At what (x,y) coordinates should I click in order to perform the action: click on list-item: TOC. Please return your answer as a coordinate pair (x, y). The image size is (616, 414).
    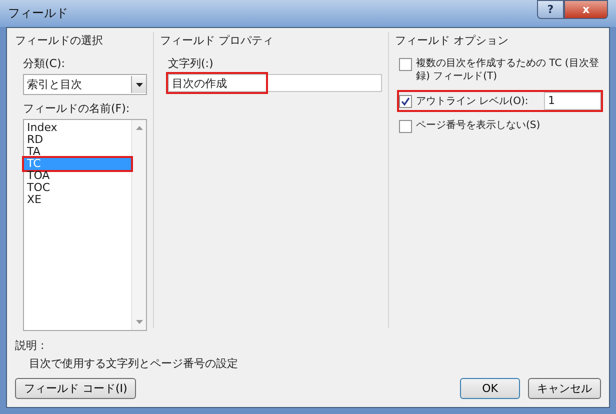
    Looking at the image, I should click on (77, 188).